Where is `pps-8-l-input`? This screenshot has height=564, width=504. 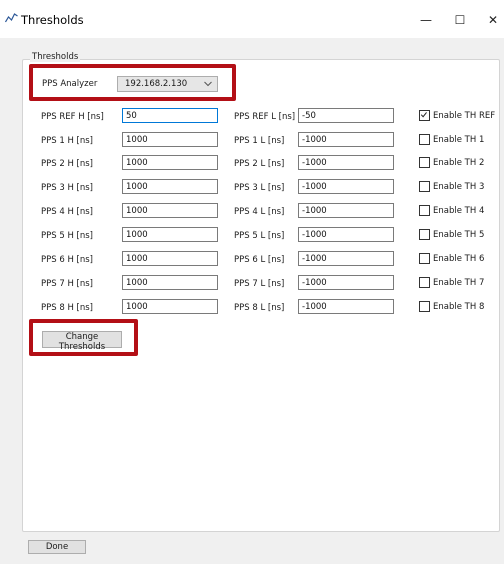 pps-8-l-input is located at coordinates (346, 306).